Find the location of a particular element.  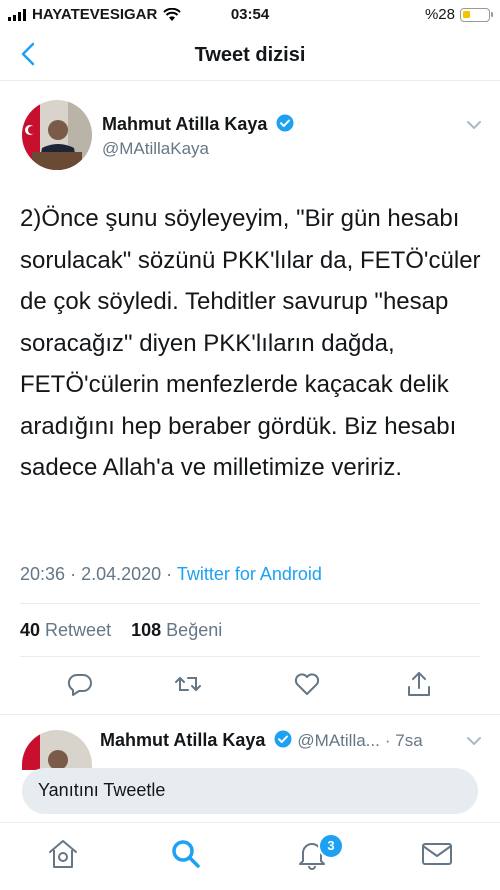

author-info: Mahmut Atilla Kaya @MAtillaKaya is located at coordinates (198, 136).